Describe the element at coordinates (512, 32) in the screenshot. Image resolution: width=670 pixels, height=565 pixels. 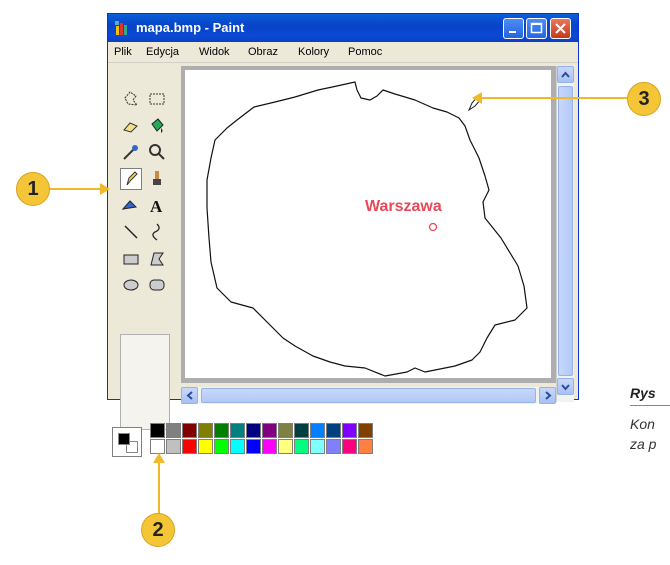
I see `minimize-icon` at that location.